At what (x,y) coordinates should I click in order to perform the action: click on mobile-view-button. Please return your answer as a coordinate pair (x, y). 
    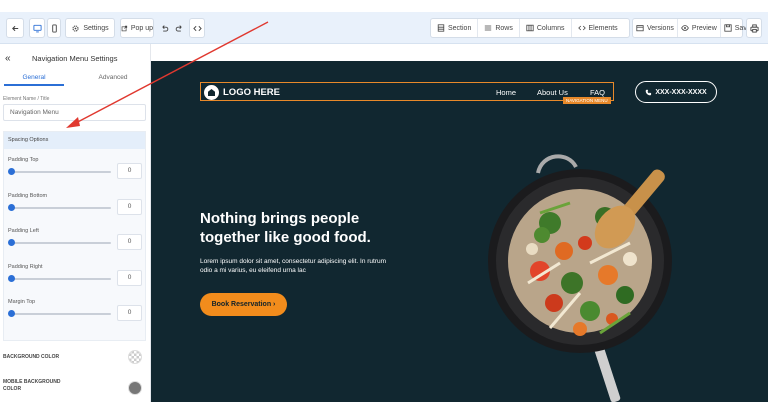
    Looking at the image, I should click on (54, 28).